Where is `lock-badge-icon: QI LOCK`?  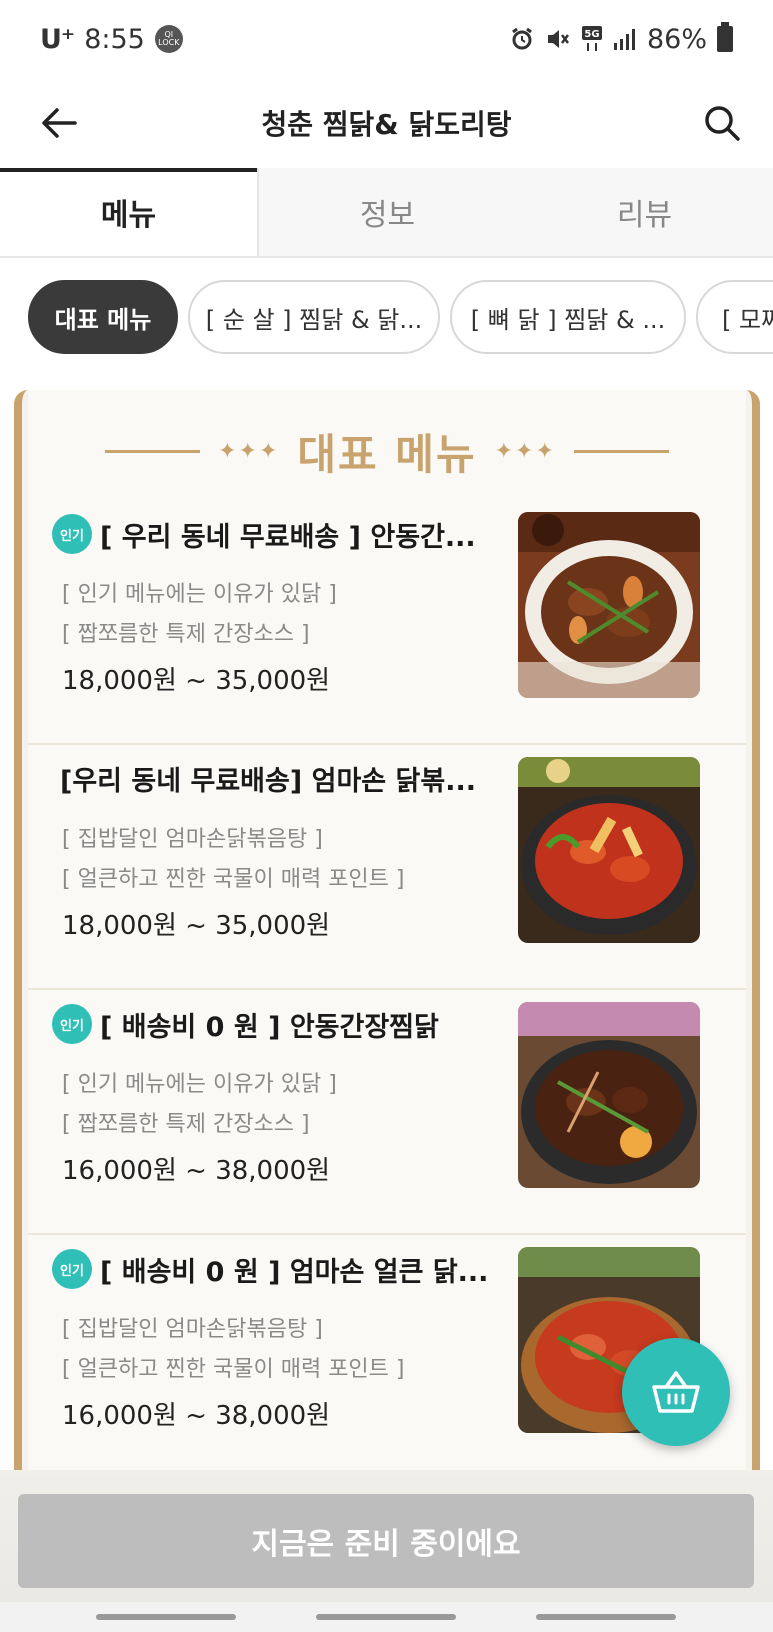 lock-badge-icon: QI LOCK is located at coordinates (168, 39).